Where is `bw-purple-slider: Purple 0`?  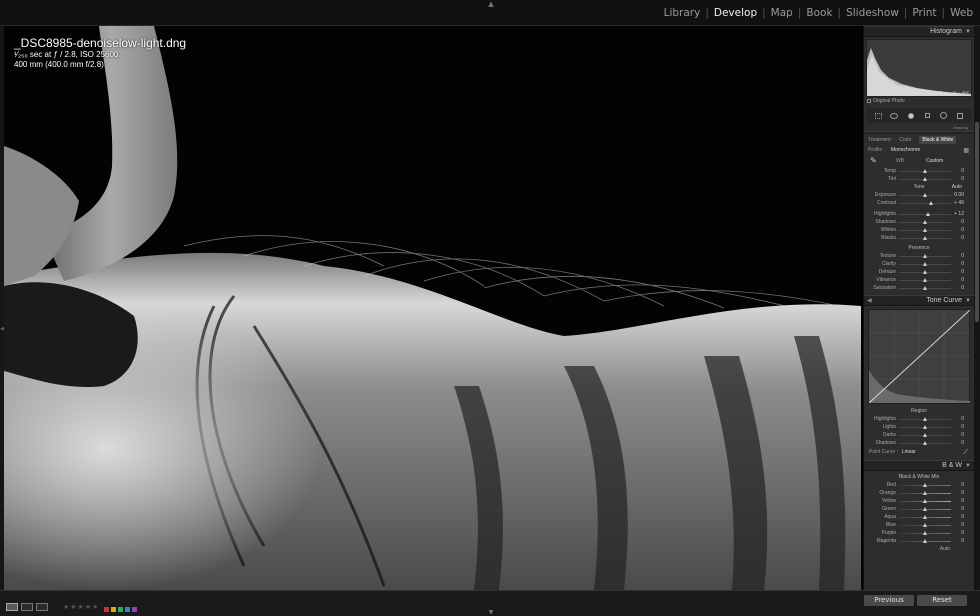
bw-purple-slider: Purple 0 is located at coordinates (919, 533).